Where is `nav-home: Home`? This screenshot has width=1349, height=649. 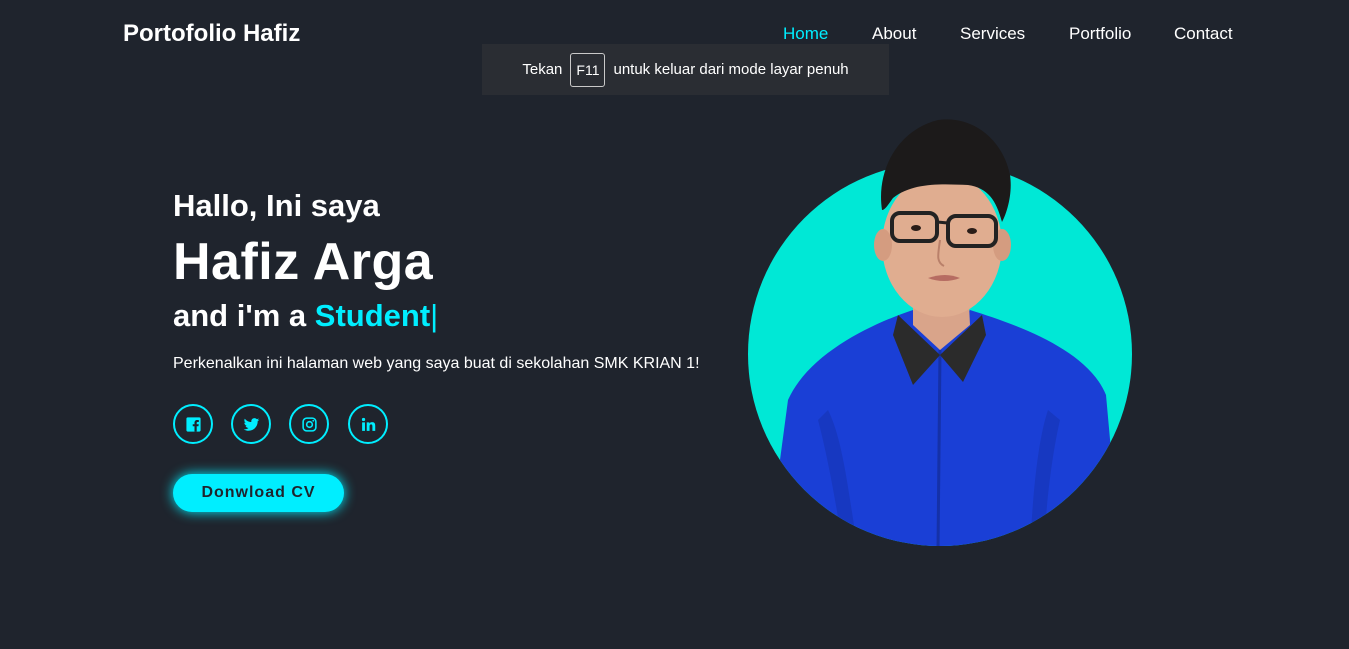 nav-home: Home is located at coordinates (805, 34).